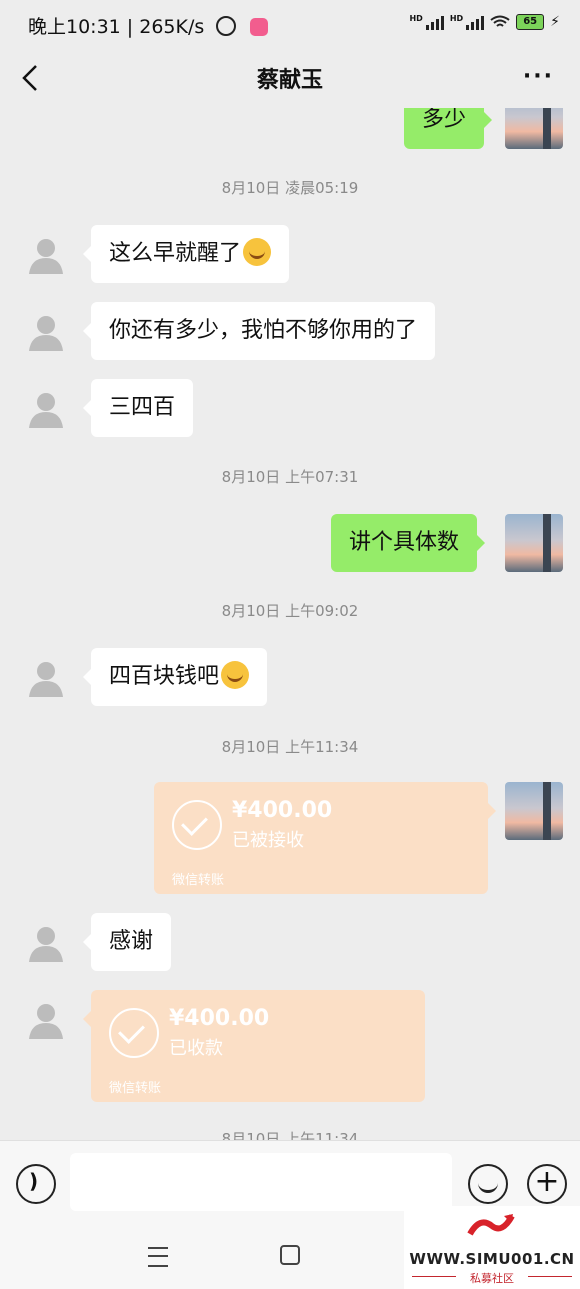 The width and height of the screenshot is (580, 1289). I want to click on transfer-status: 已收款, so click(196, 1048).